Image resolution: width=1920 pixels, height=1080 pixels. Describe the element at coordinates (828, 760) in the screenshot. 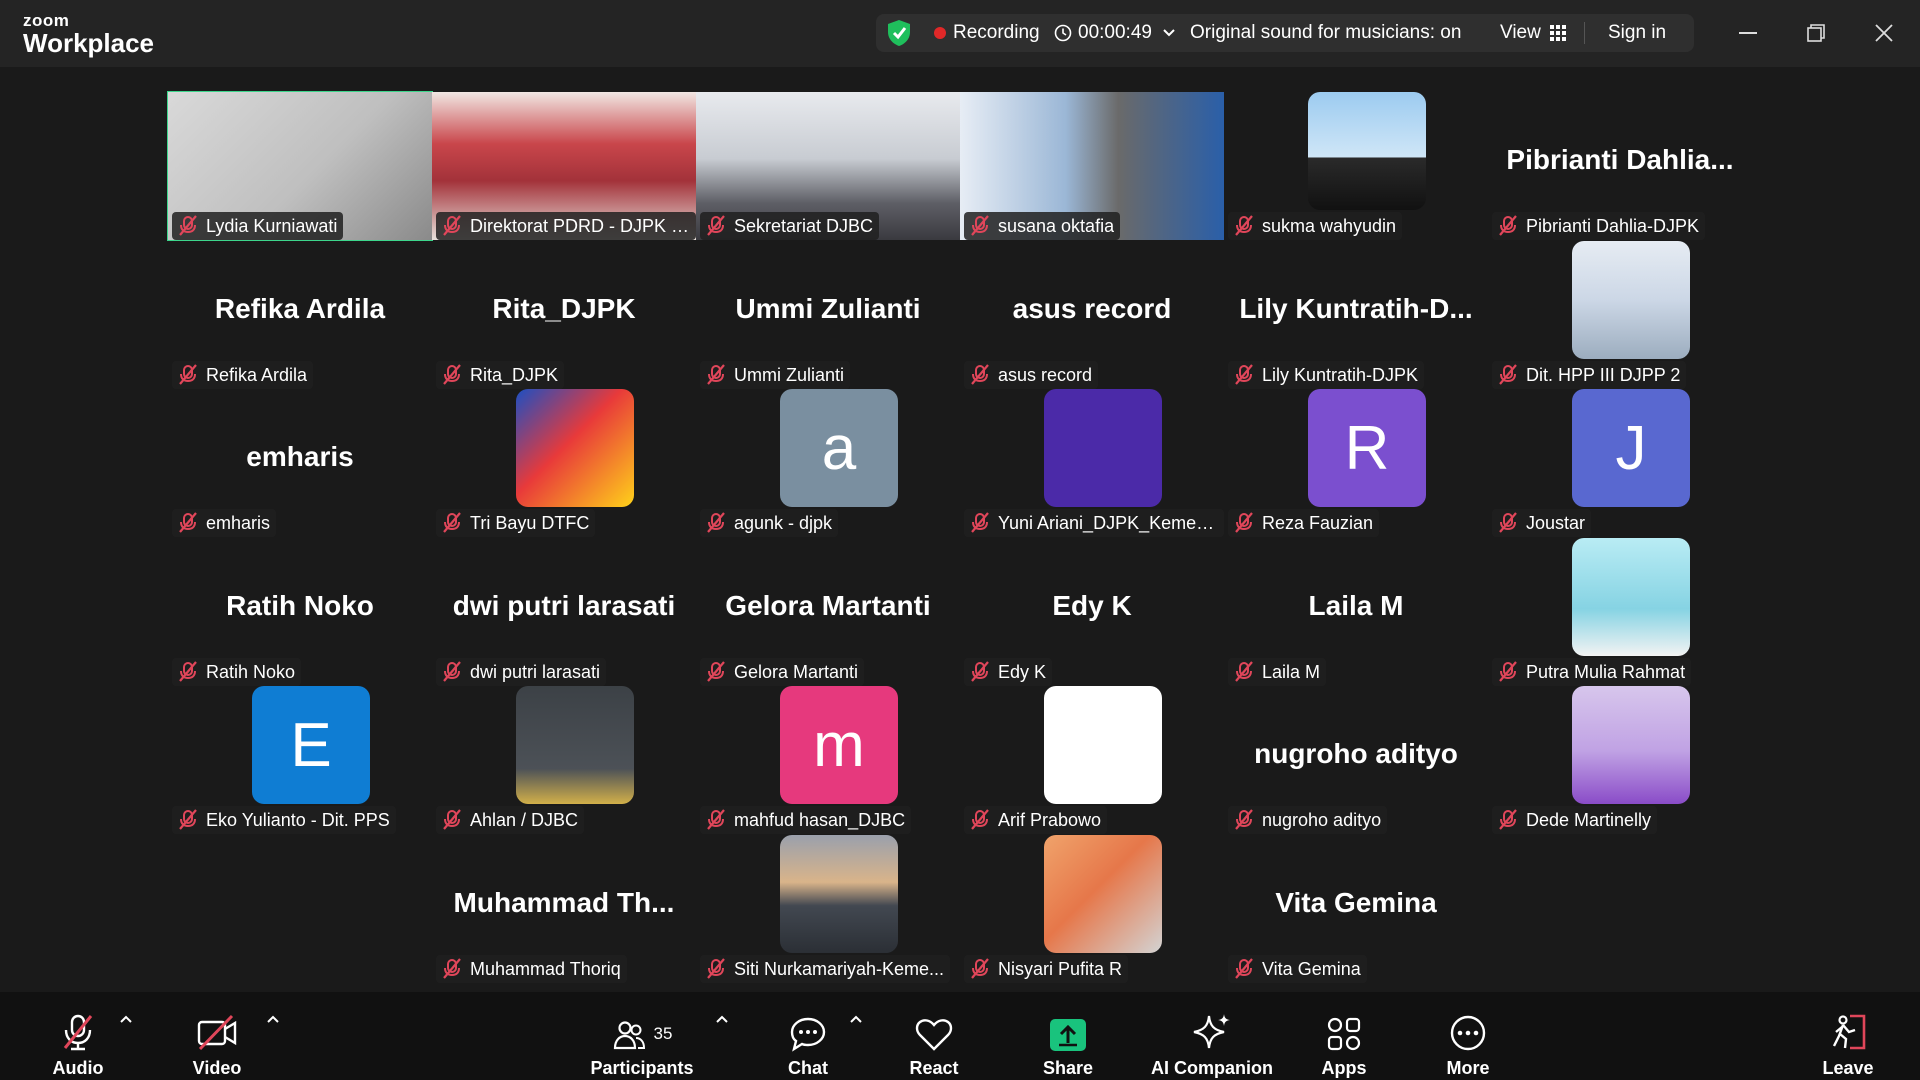

I see `participant-tile: m mahfud hasan_DJBC` at that location.